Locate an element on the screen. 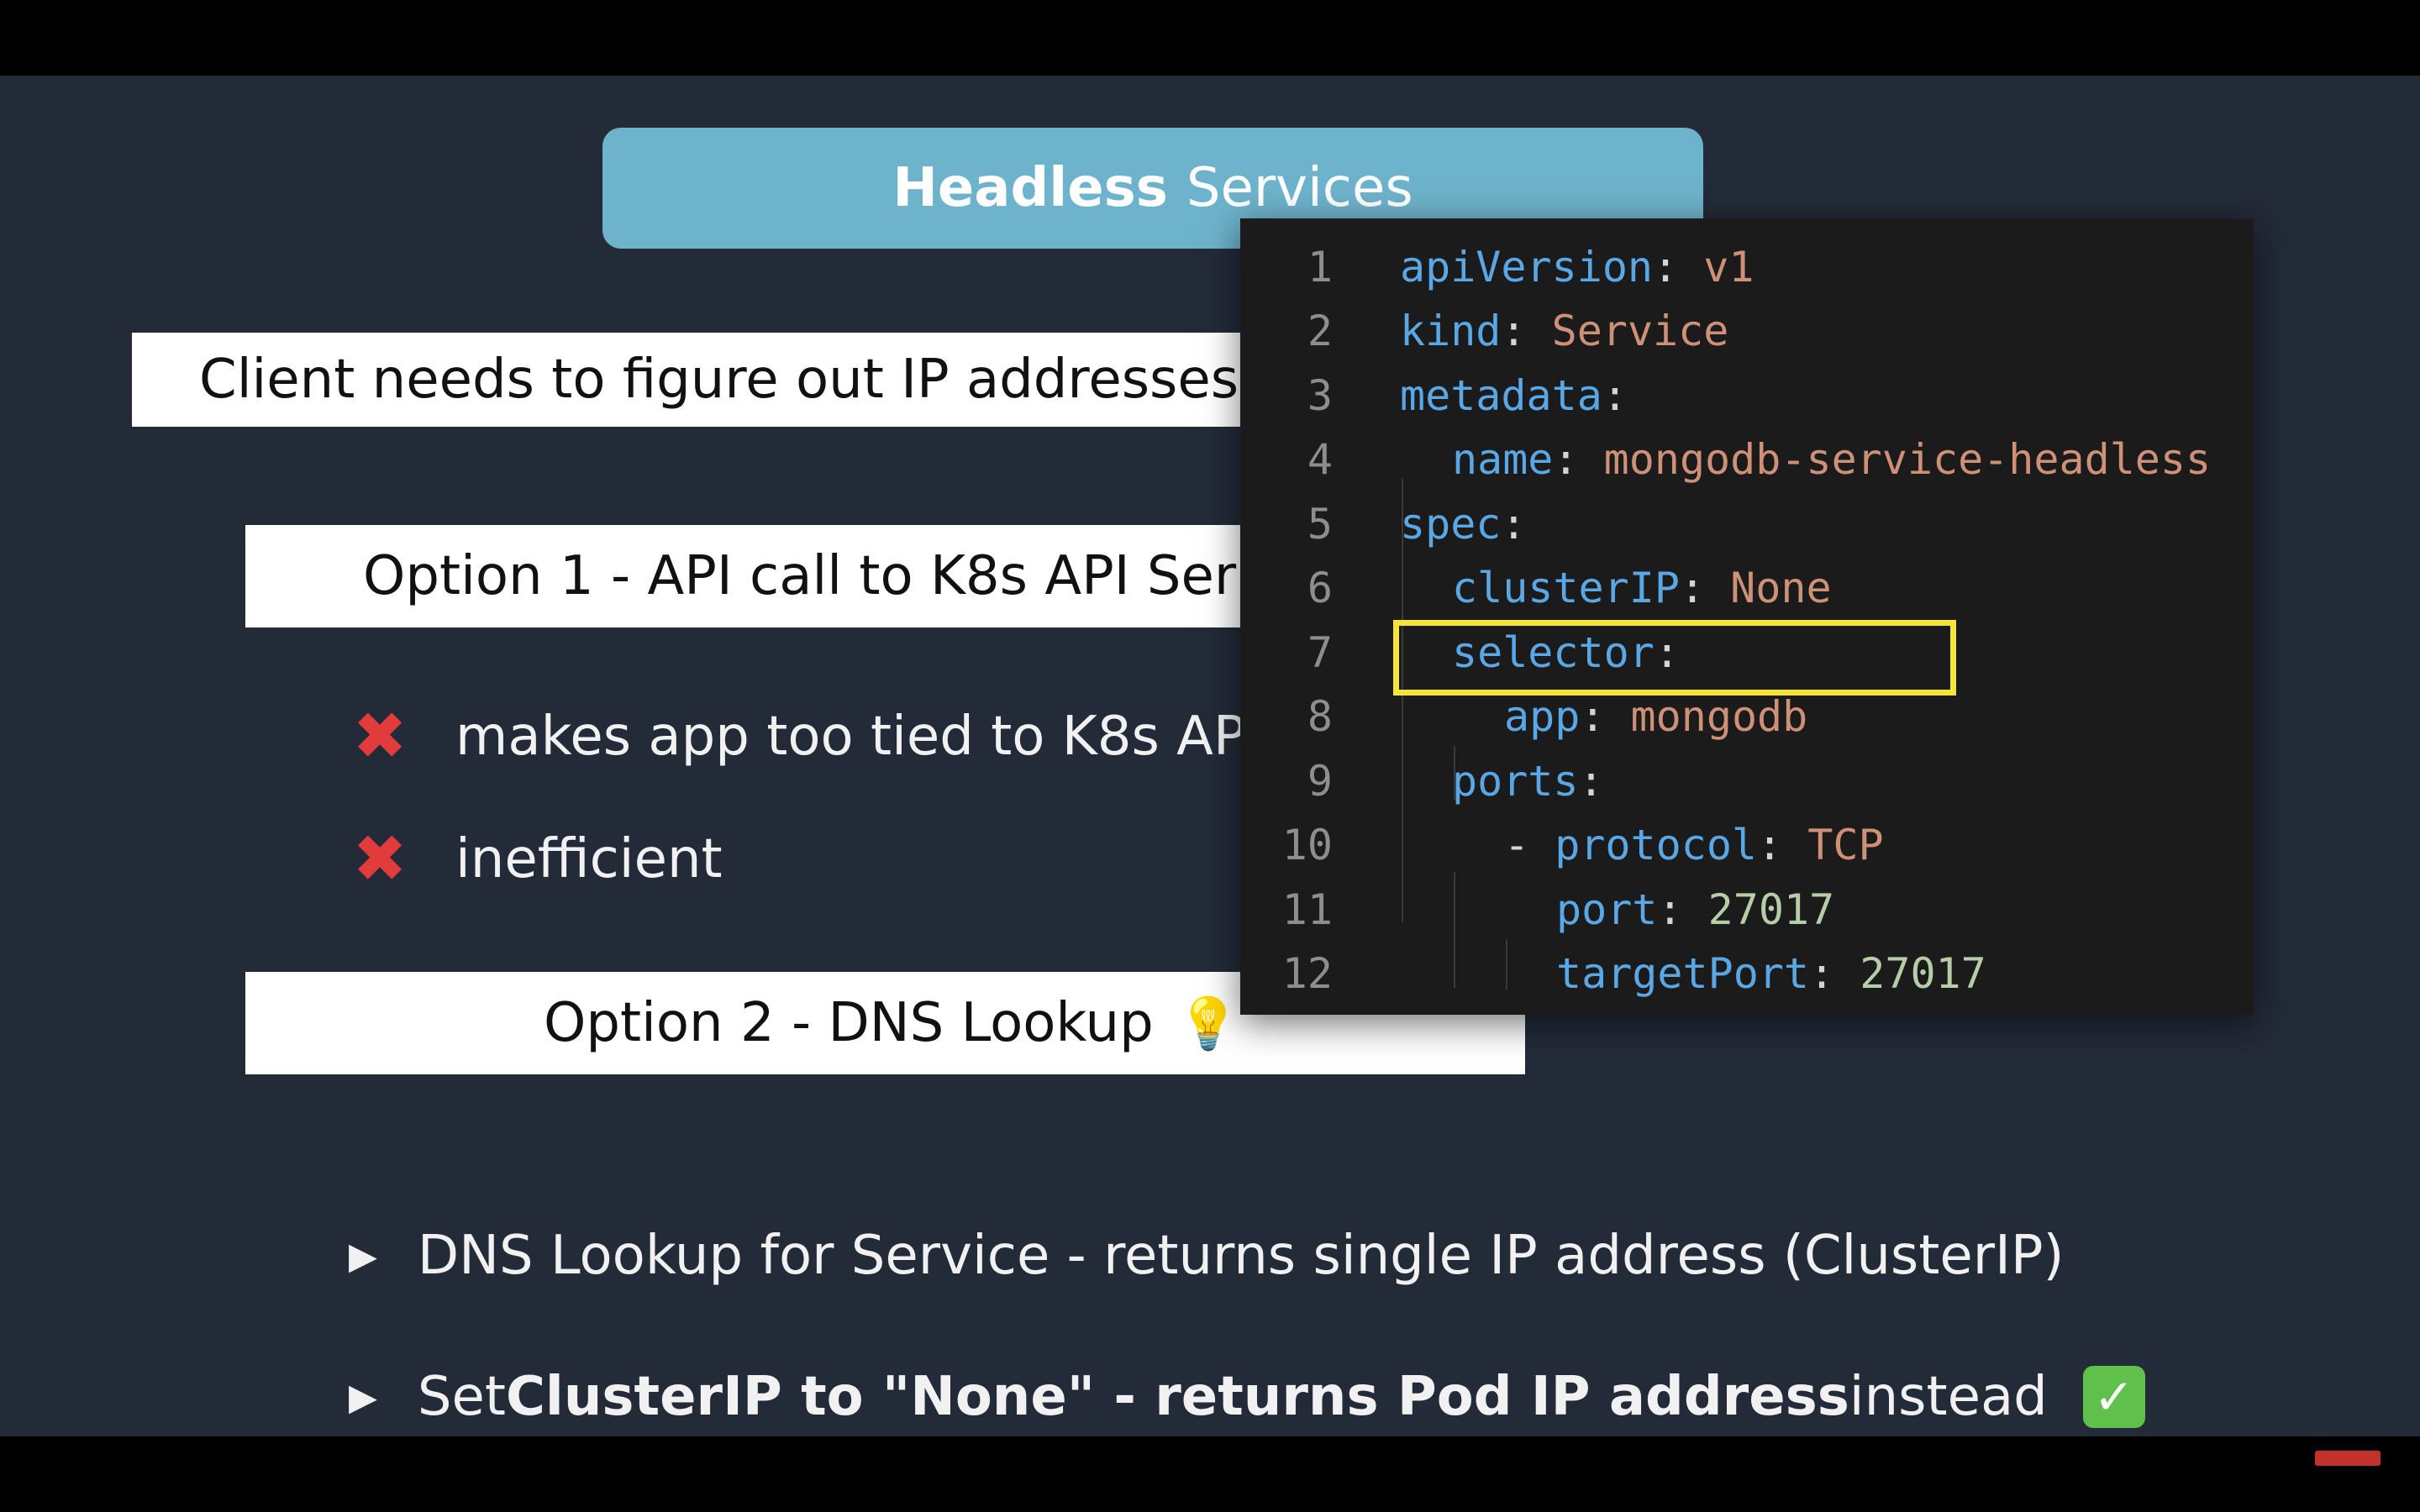  yaml-key: name is located at coordinates (1503, 459).